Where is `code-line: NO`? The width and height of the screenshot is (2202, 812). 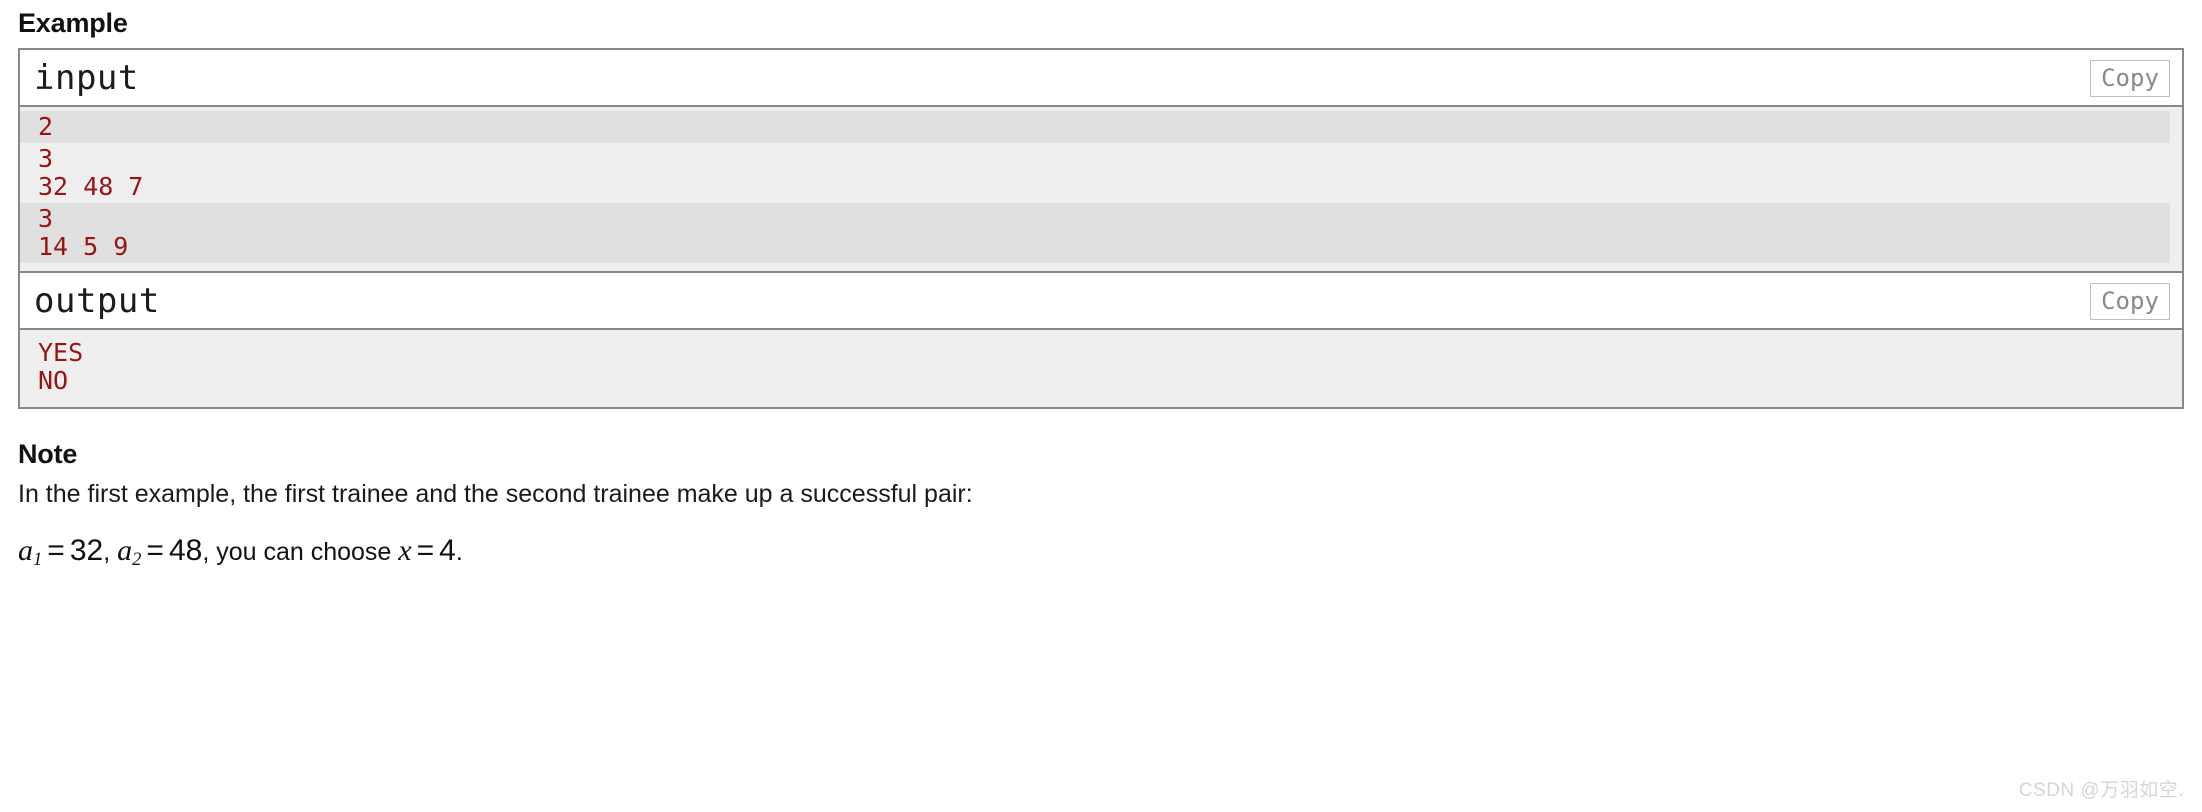 code-line: NO is located at coordinates (53, 380).